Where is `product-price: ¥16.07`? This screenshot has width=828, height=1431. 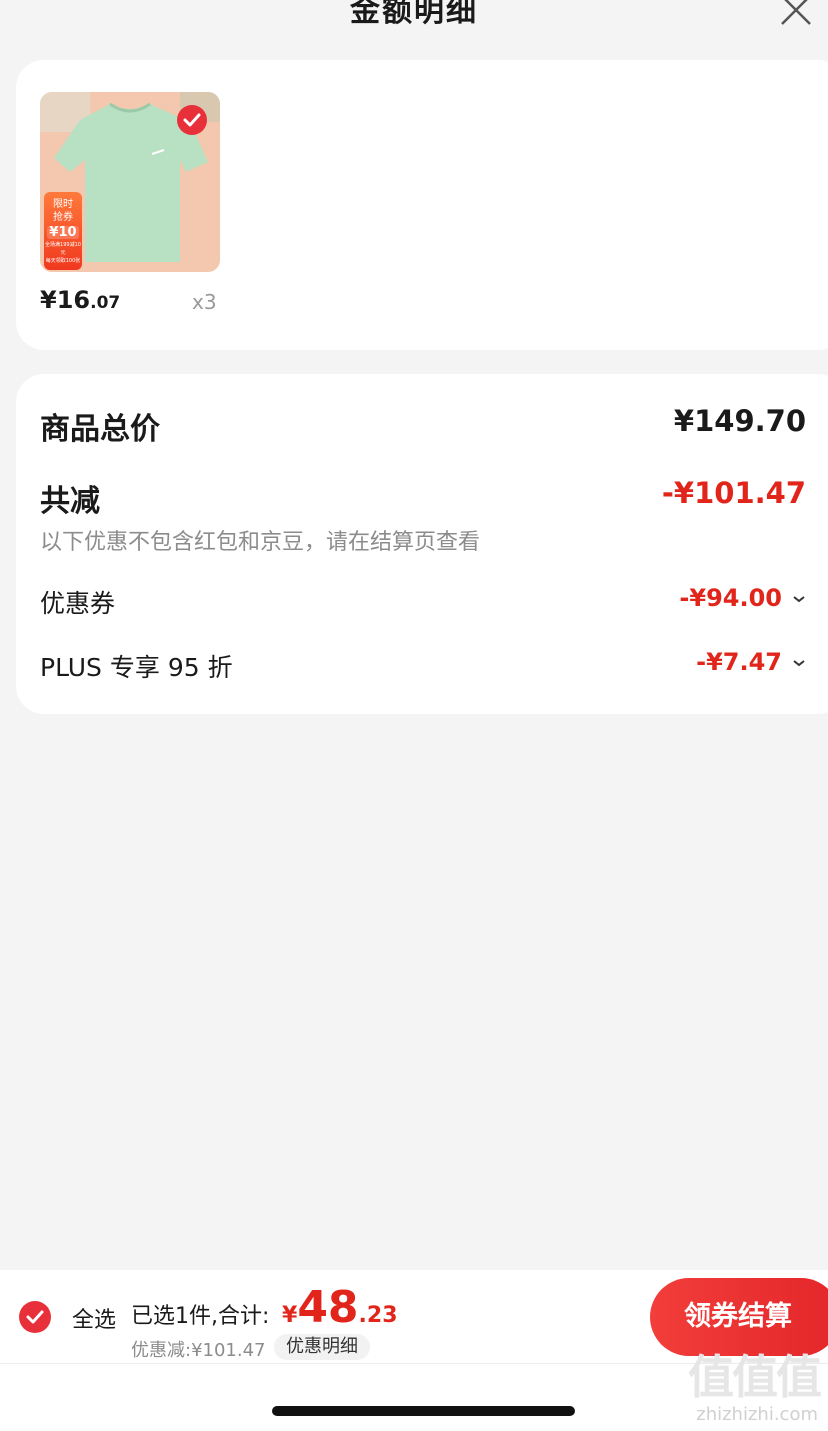
product-price: ¥16.07 is located at coordinates (80, 300).